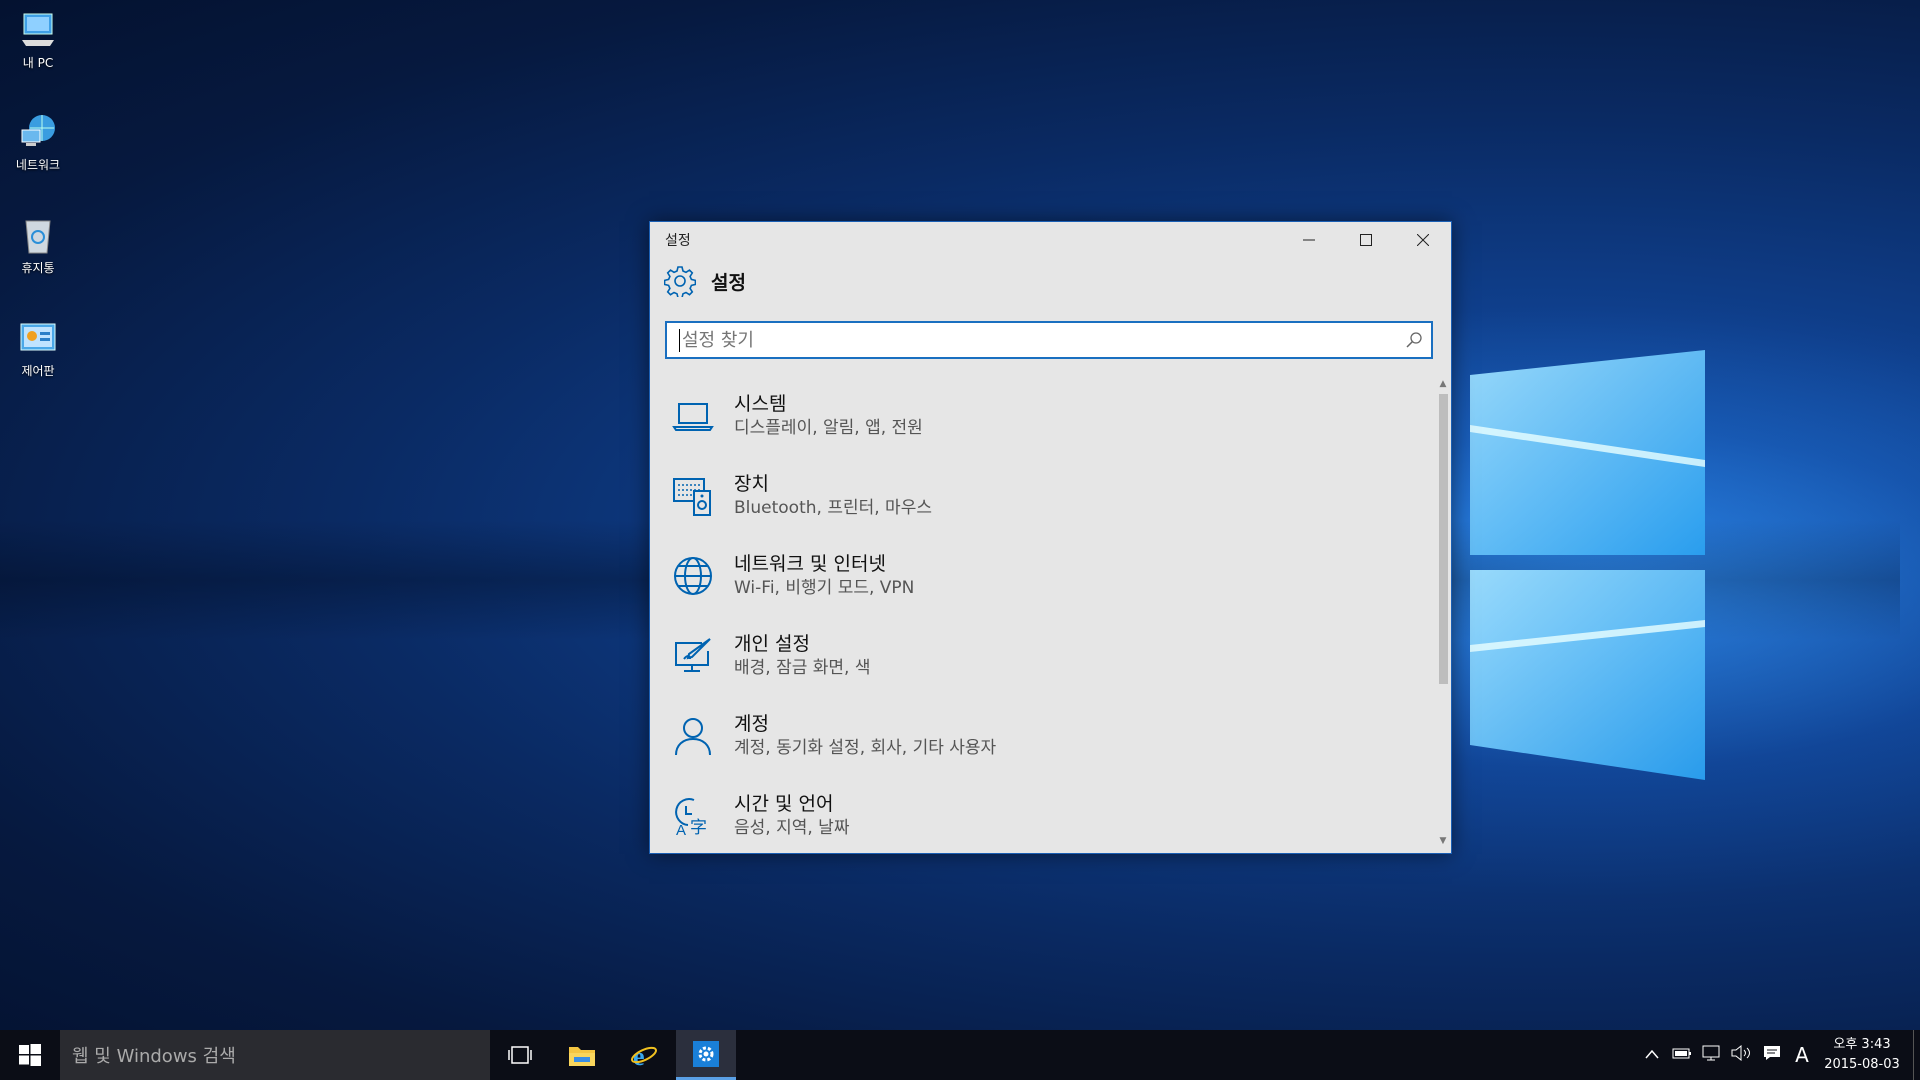 The width and height of the screenshot is (1920, 1080). What do you see at coordinates (772, 644) in the screenshot?
I see `category-title: 개인 설정` at bounding box center [772, 644].